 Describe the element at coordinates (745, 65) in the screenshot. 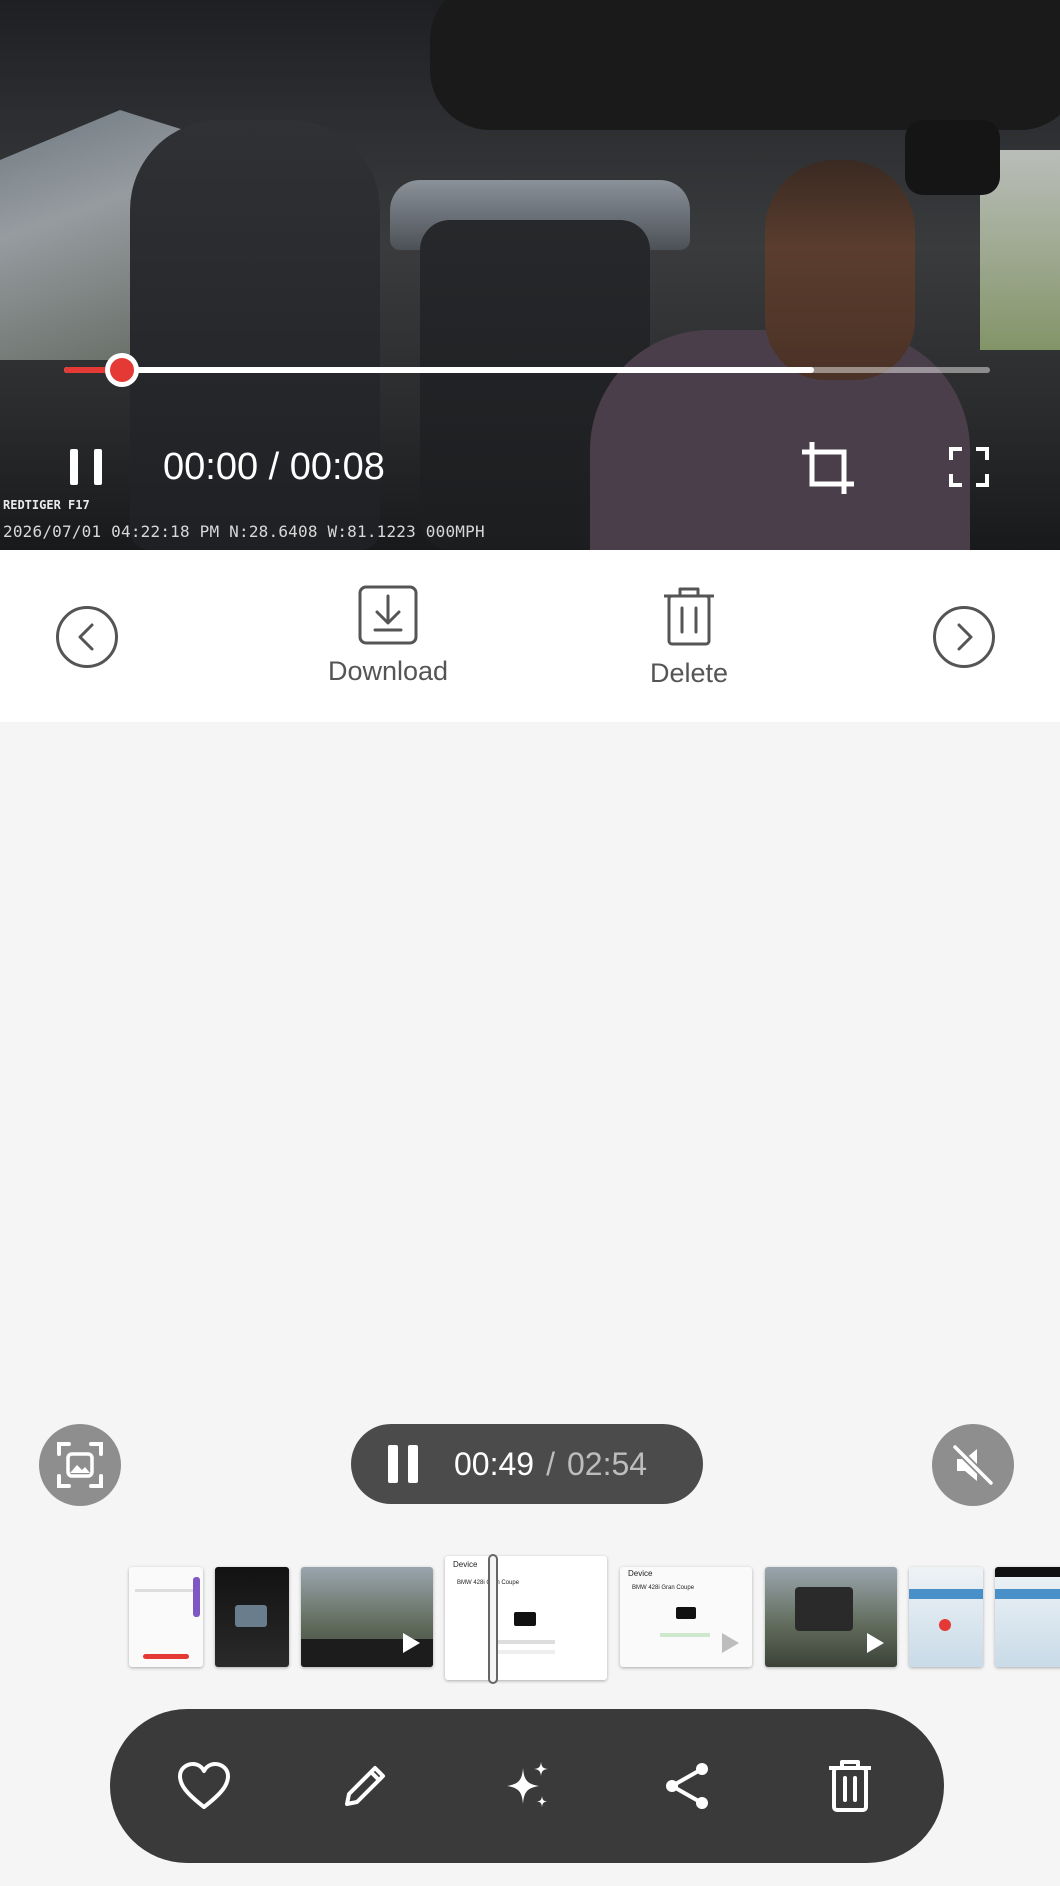

I see `video-scene-ceiling` at that location.